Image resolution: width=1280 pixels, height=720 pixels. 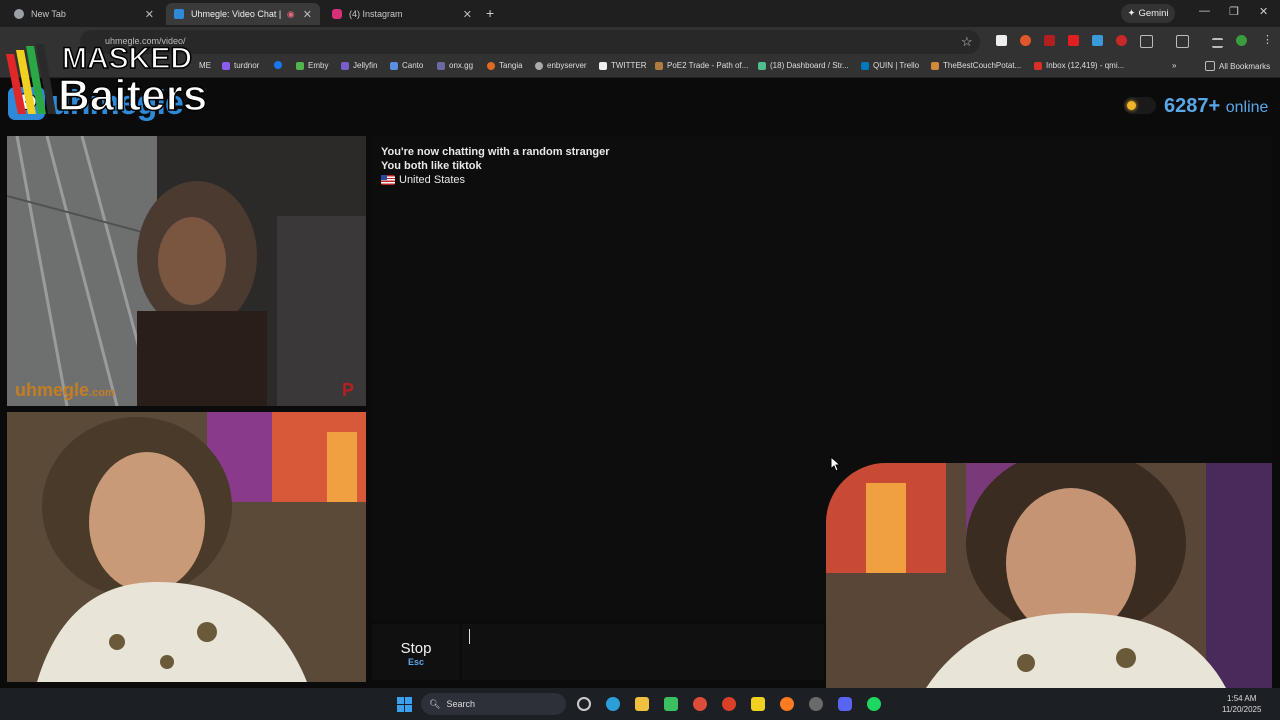 What do you see at coordinates (874, 704) in the screenshot?
I see `spotify-icon` at bounding box center [874, 704].